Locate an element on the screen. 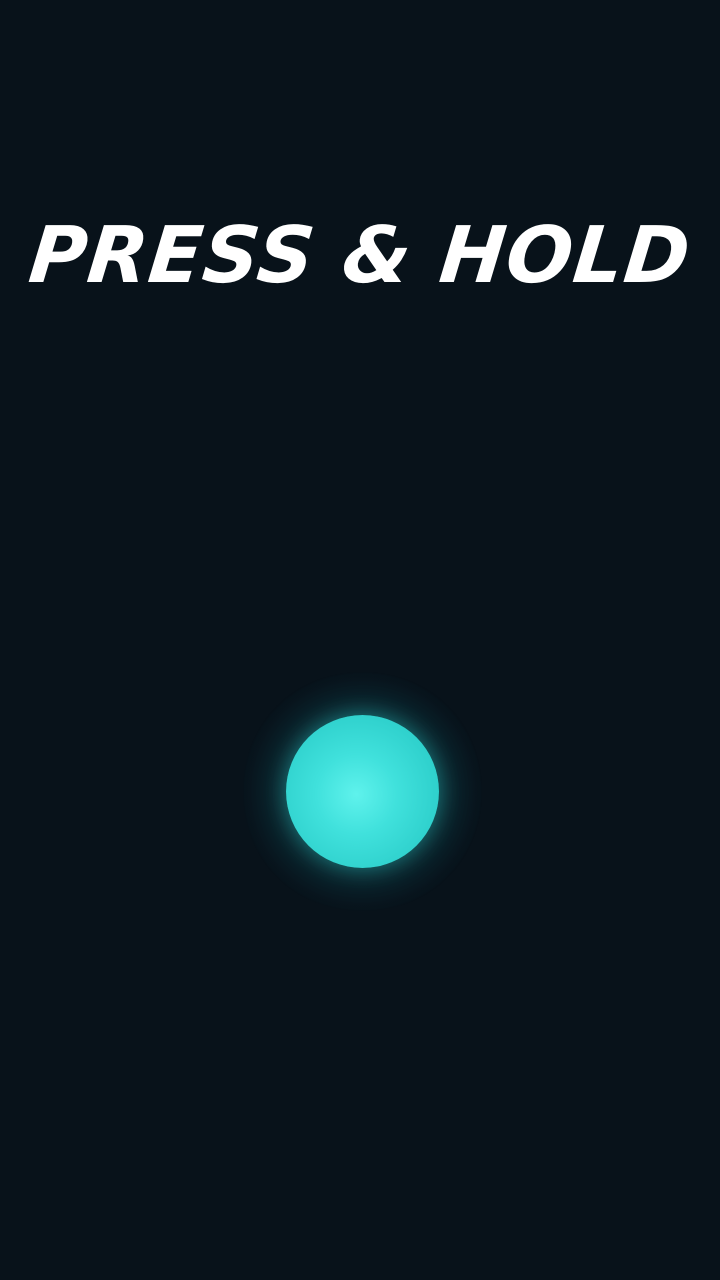 This screenshot has height=1280, width=720. glowing-orb-icon is located at coordinates (362, 791).